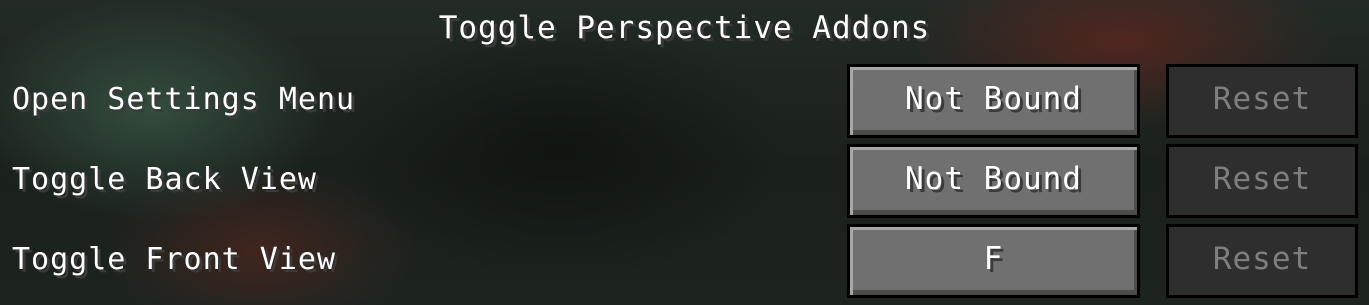 The image size is (1369, 305). I want to click on screen-title: Toggle Perspective Addons, so click(684, 28).